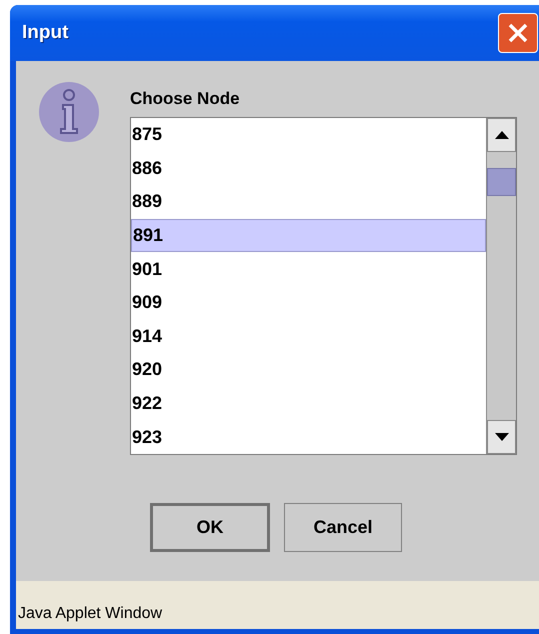  What do you see at coordinates (90, 614) in the screenshot?
I see `status-text: Java Applet Window` at bounding box center [90, 614].